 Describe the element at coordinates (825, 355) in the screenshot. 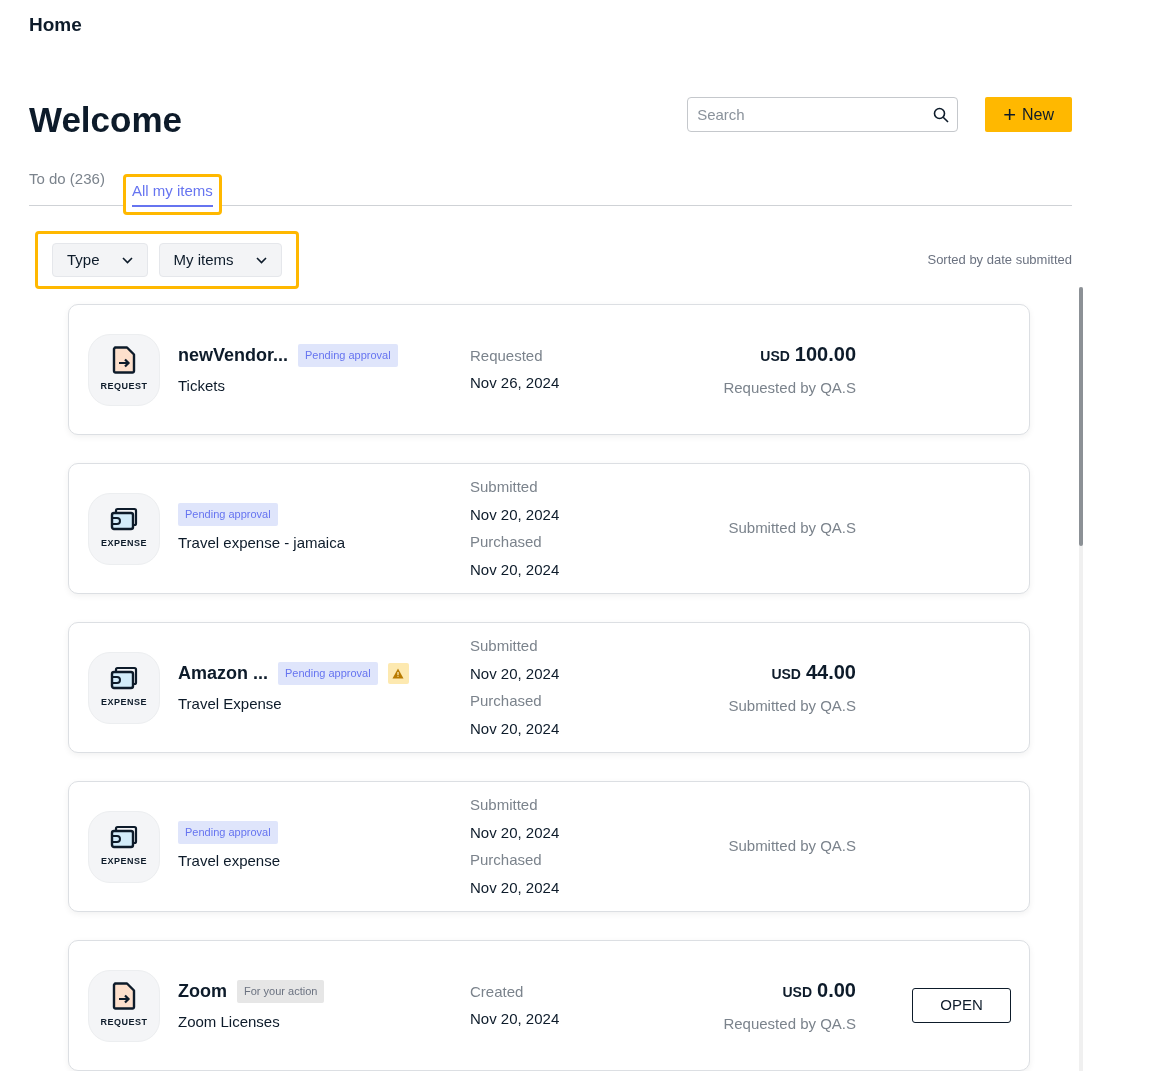

I see `amount-value: 100.00` at that location.